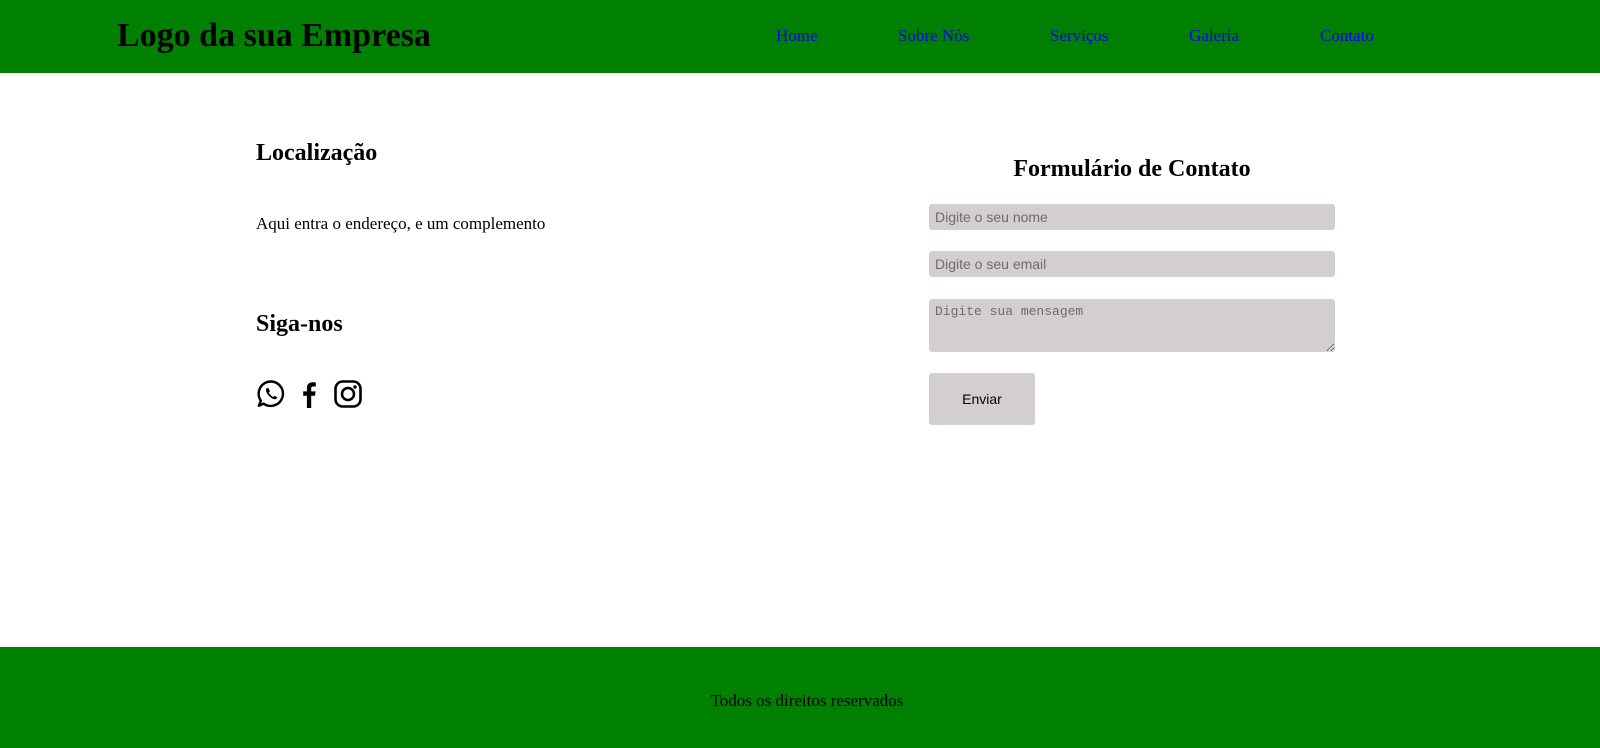  Describe the element at coordinates (1079, 36) in the screenshot. I see `nav-link-servicos: Serviços` at that location.